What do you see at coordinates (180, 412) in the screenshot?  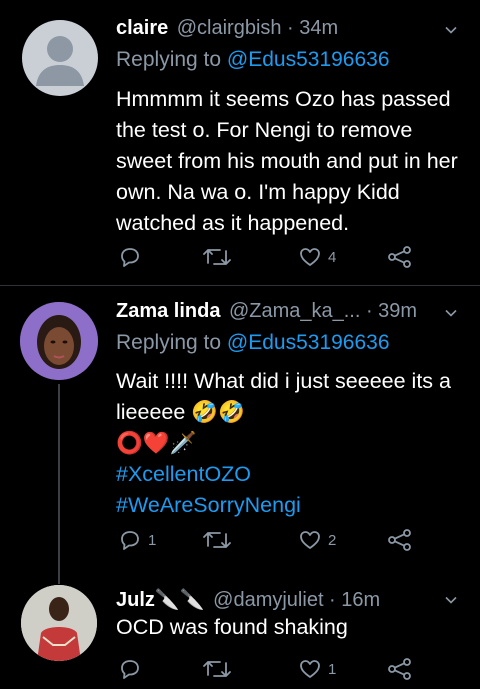 I see `text-line: lieeeee 🤣🤣` at bounding box center [180, 412].